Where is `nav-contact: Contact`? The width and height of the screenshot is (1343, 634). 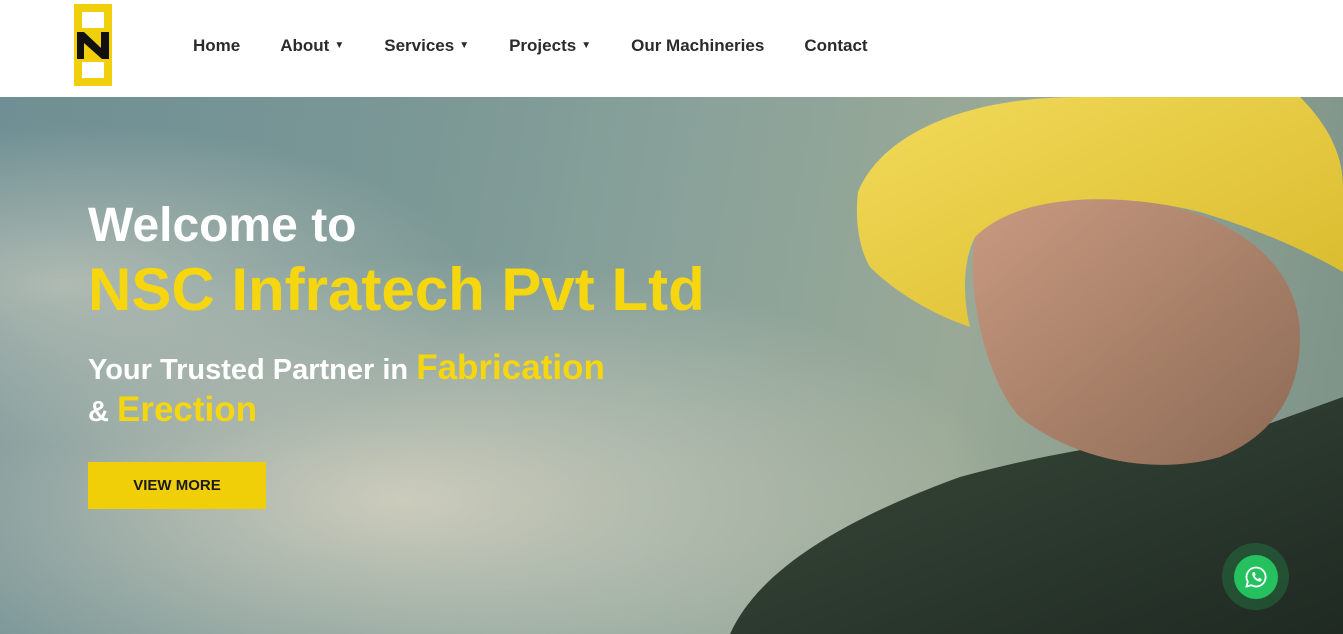
nav-contact: Contact is located at coordinates (835, 46).